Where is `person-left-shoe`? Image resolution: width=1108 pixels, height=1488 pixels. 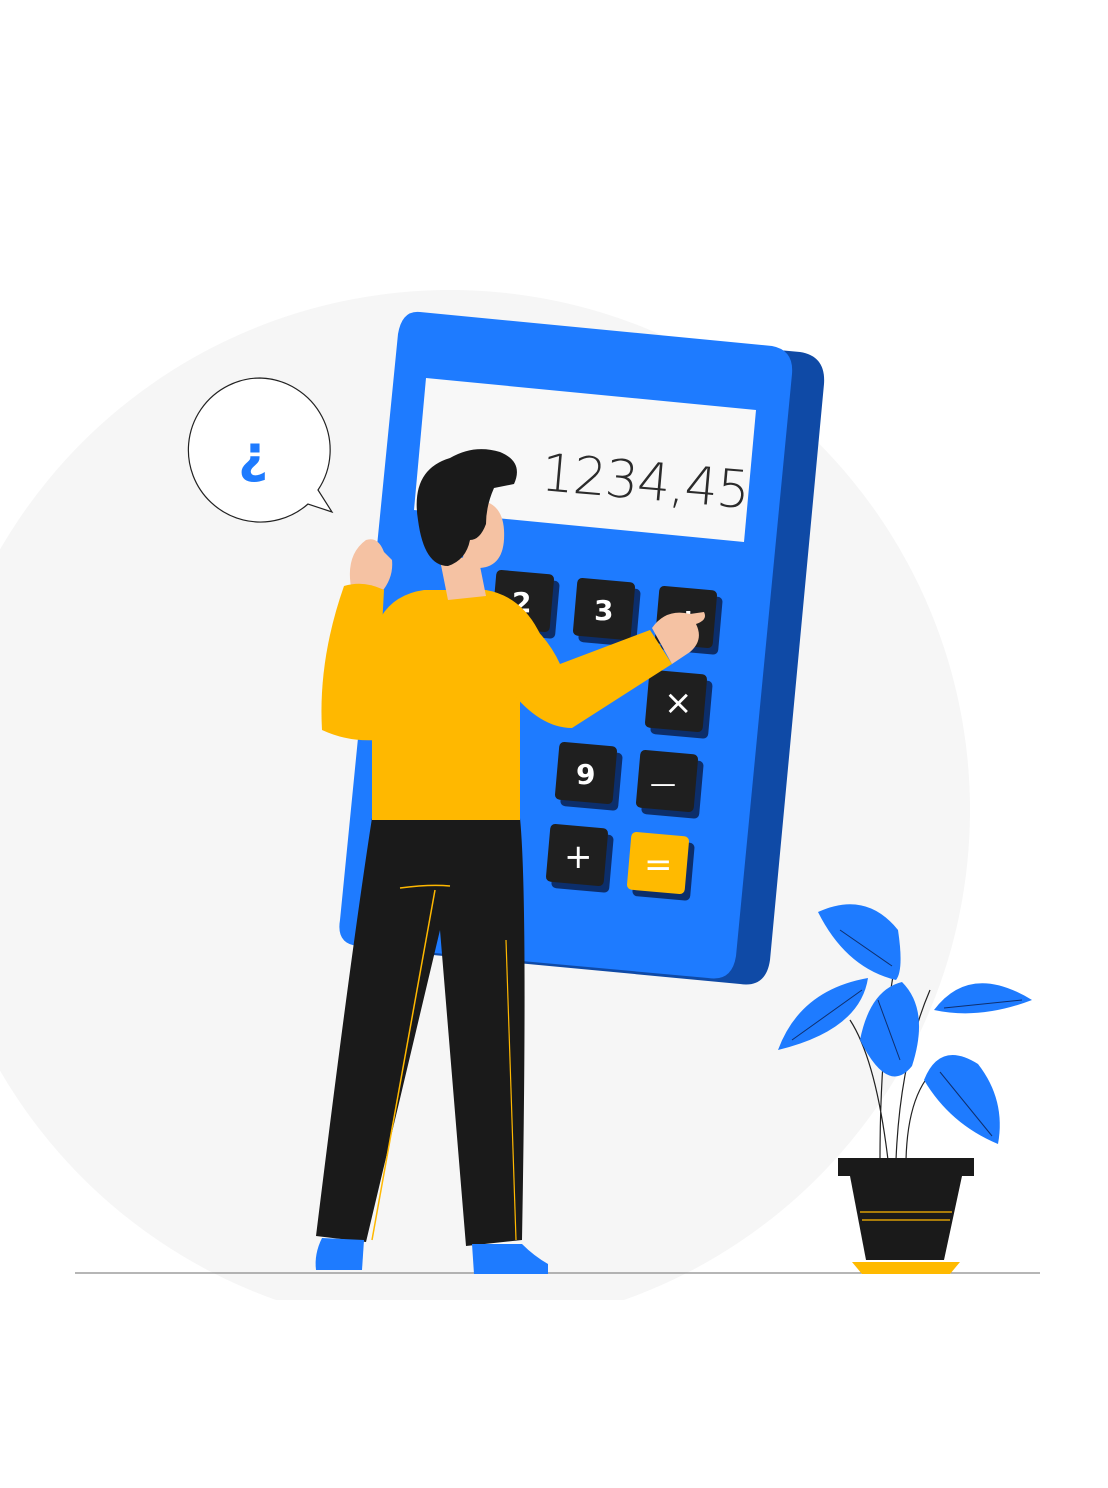
person-left-shoe is located at coordinates (339, 1254).